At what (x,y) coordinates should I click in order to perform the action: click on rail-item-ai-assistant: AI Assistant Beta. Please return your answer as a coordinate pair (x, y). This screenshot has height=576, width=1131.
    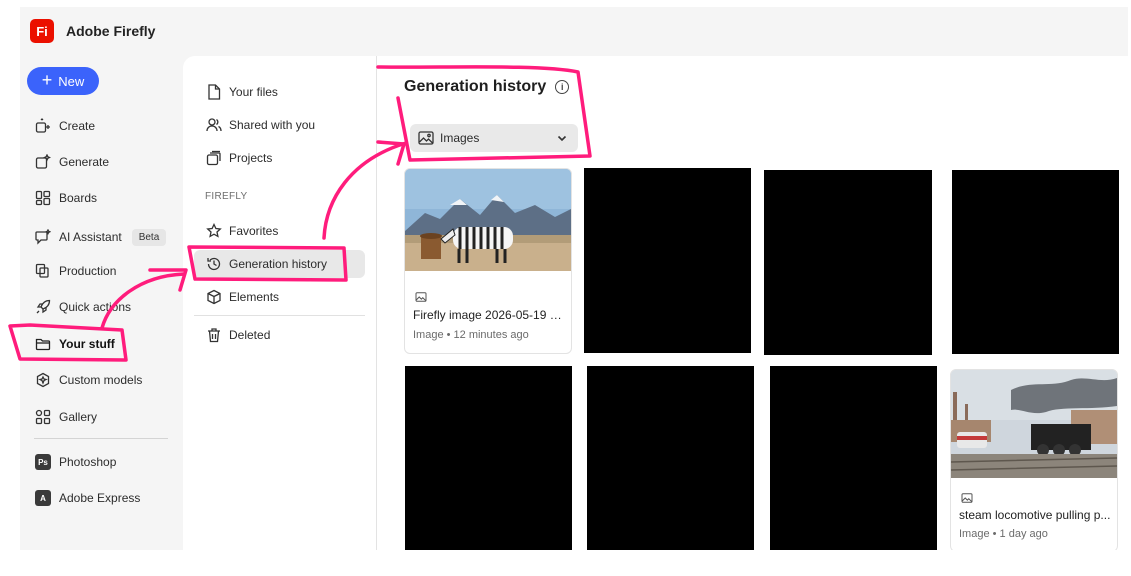
    Looking at the image, I should click on (100, 237).